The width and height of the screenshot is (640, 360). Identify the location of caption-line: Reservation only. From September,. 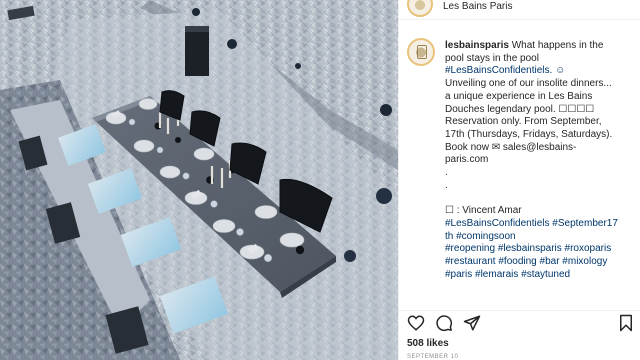
(523, 122).